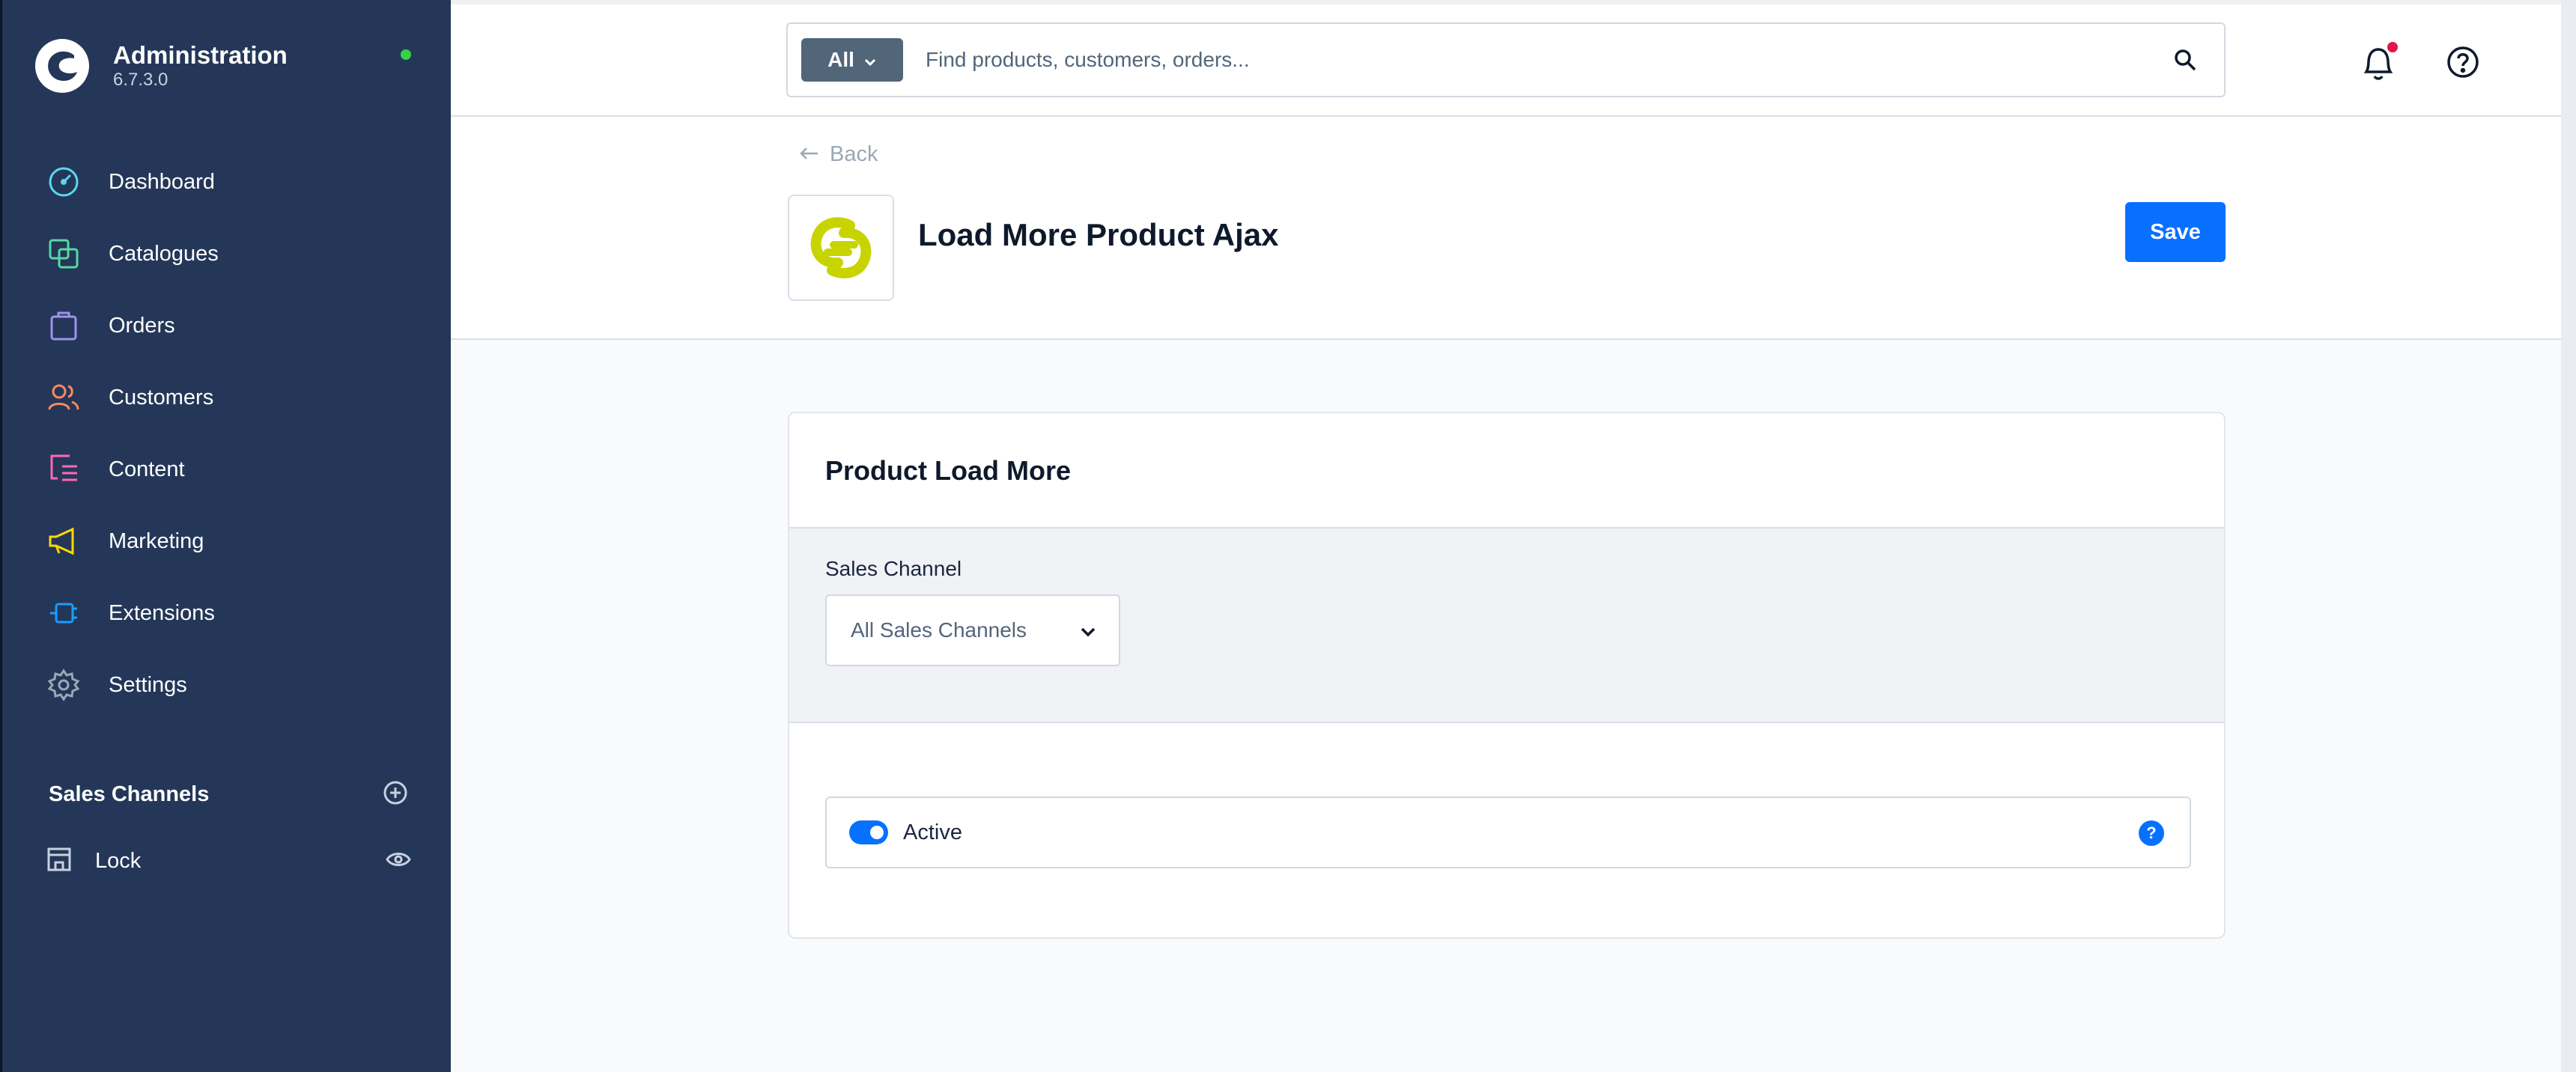 The height and width of the screenshot is (1072, 2576). Describe the element at coordinates (164, 253) in the screenshot. I see `nav-label: Catalogues` at that location.